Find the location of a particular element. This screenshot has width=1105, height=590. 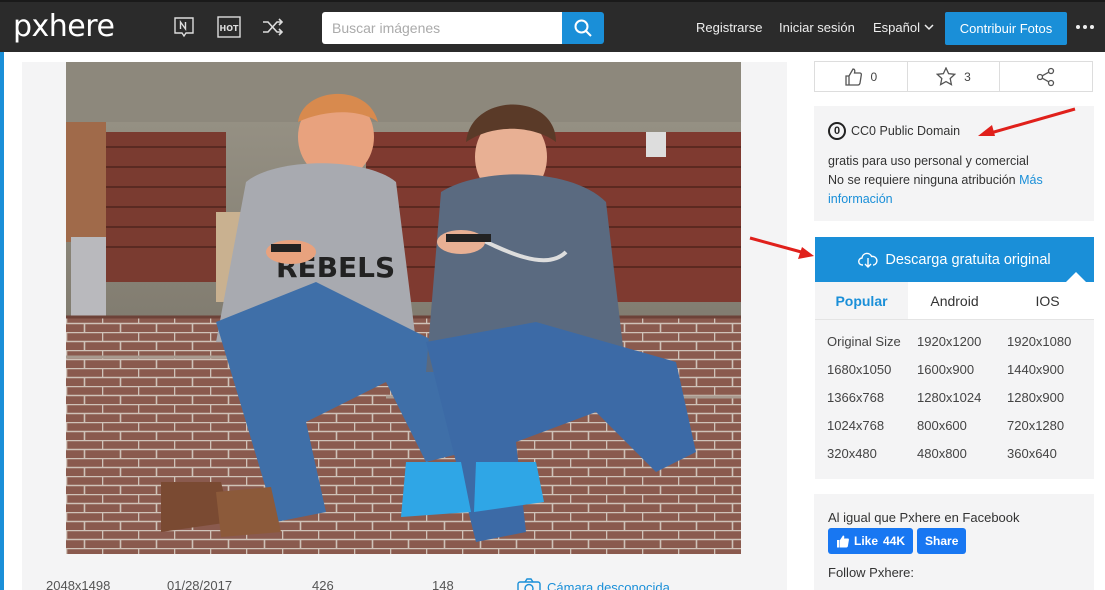

search-icon is located at coordinates (583, 28).